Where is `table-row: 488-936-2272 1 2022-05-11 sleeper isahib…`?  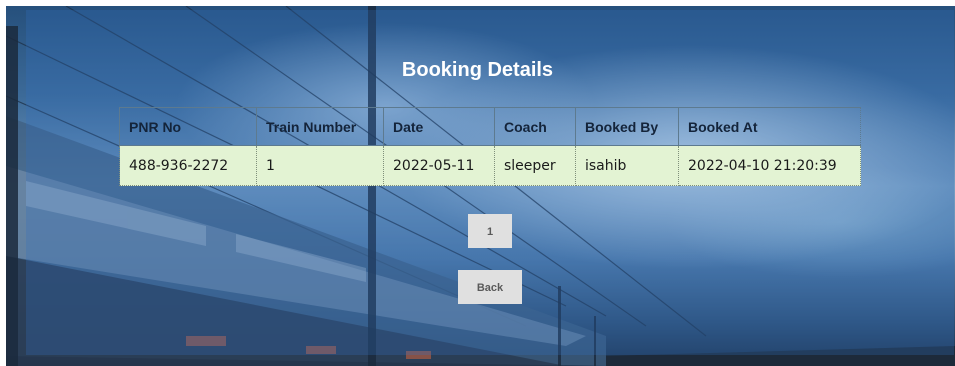
table-row: 488-936-2272 1 2022-05-11 sleeper isahib… is located at coordinates (490, 165).